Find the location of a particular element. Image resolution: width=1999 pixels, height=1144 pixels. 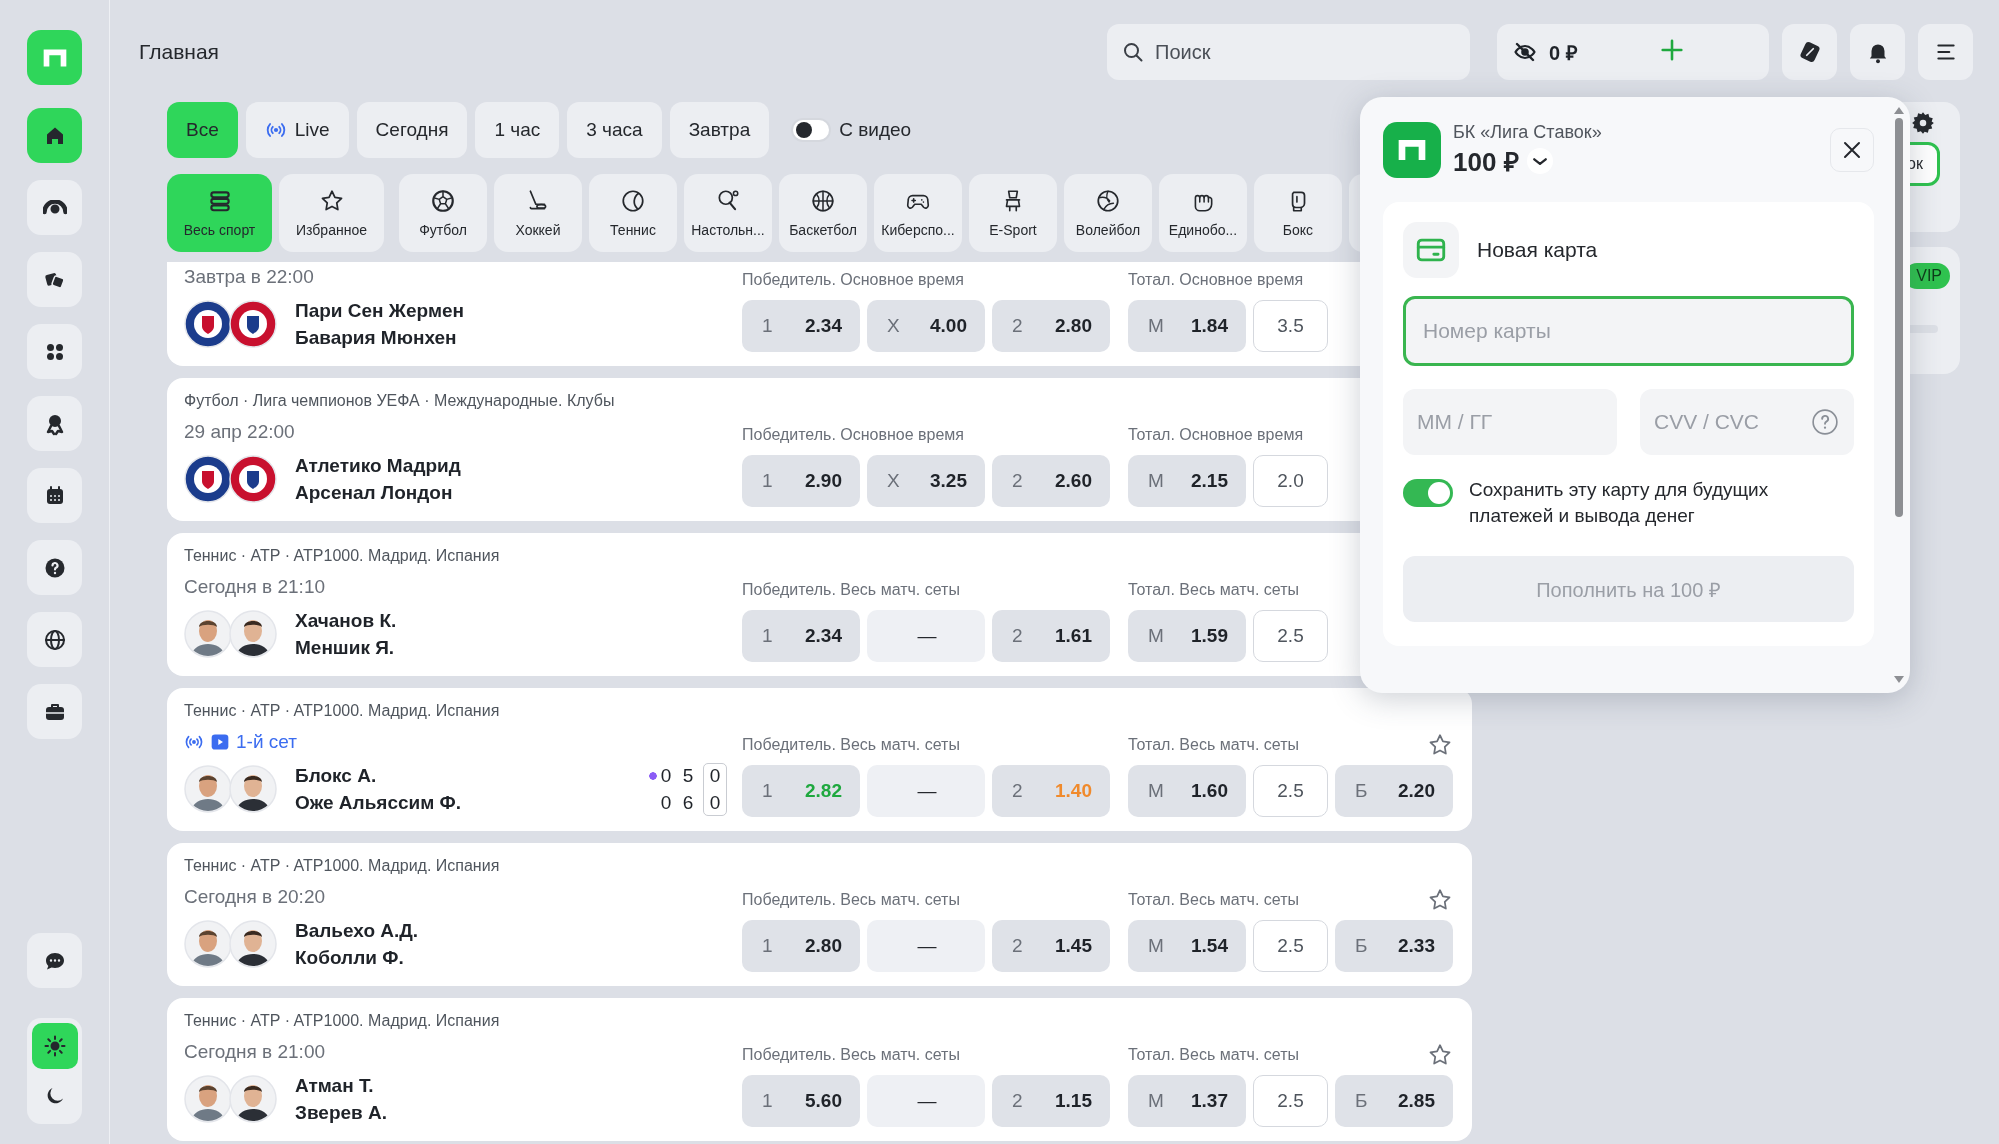

filter-chip: Сегодня is located at coordinates (412, 130).